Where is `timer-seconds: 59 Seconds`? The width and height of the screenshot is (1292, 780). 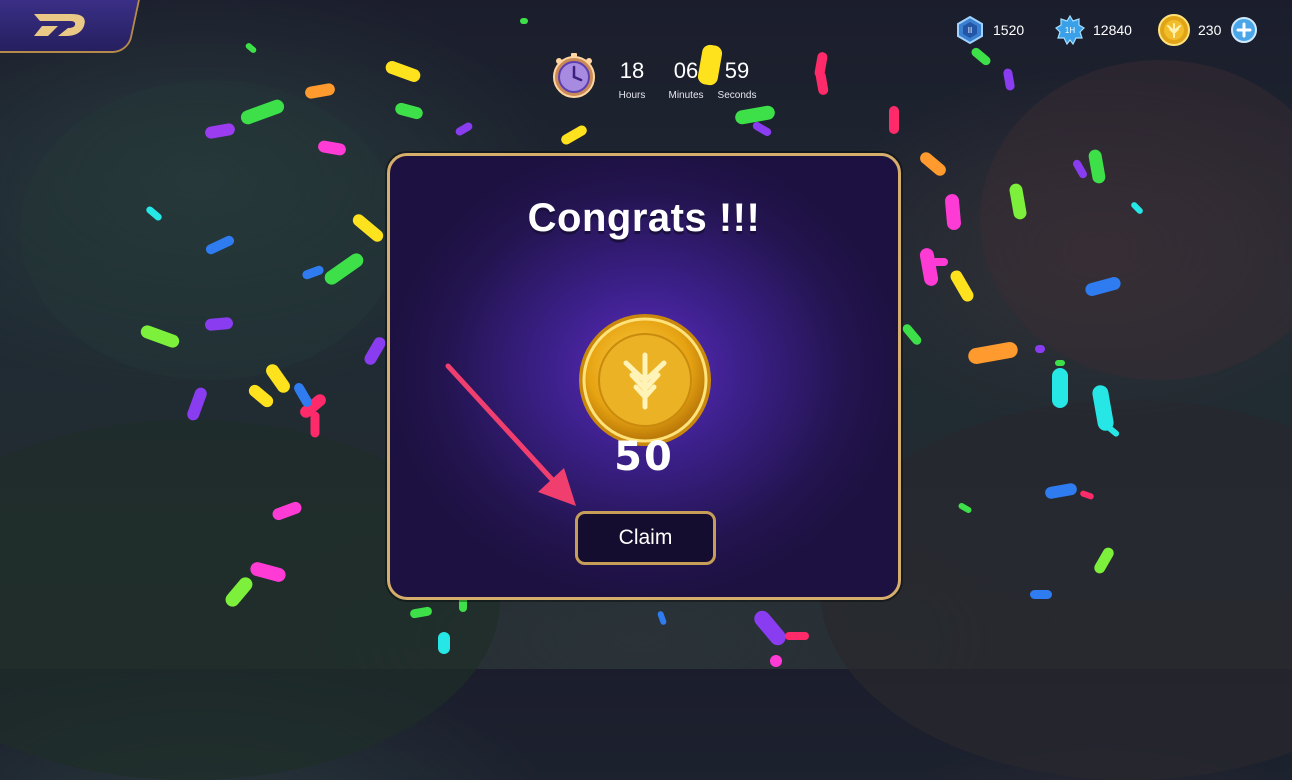
timer-seconds: 59 Seconds is located at coordinates (737, 79).